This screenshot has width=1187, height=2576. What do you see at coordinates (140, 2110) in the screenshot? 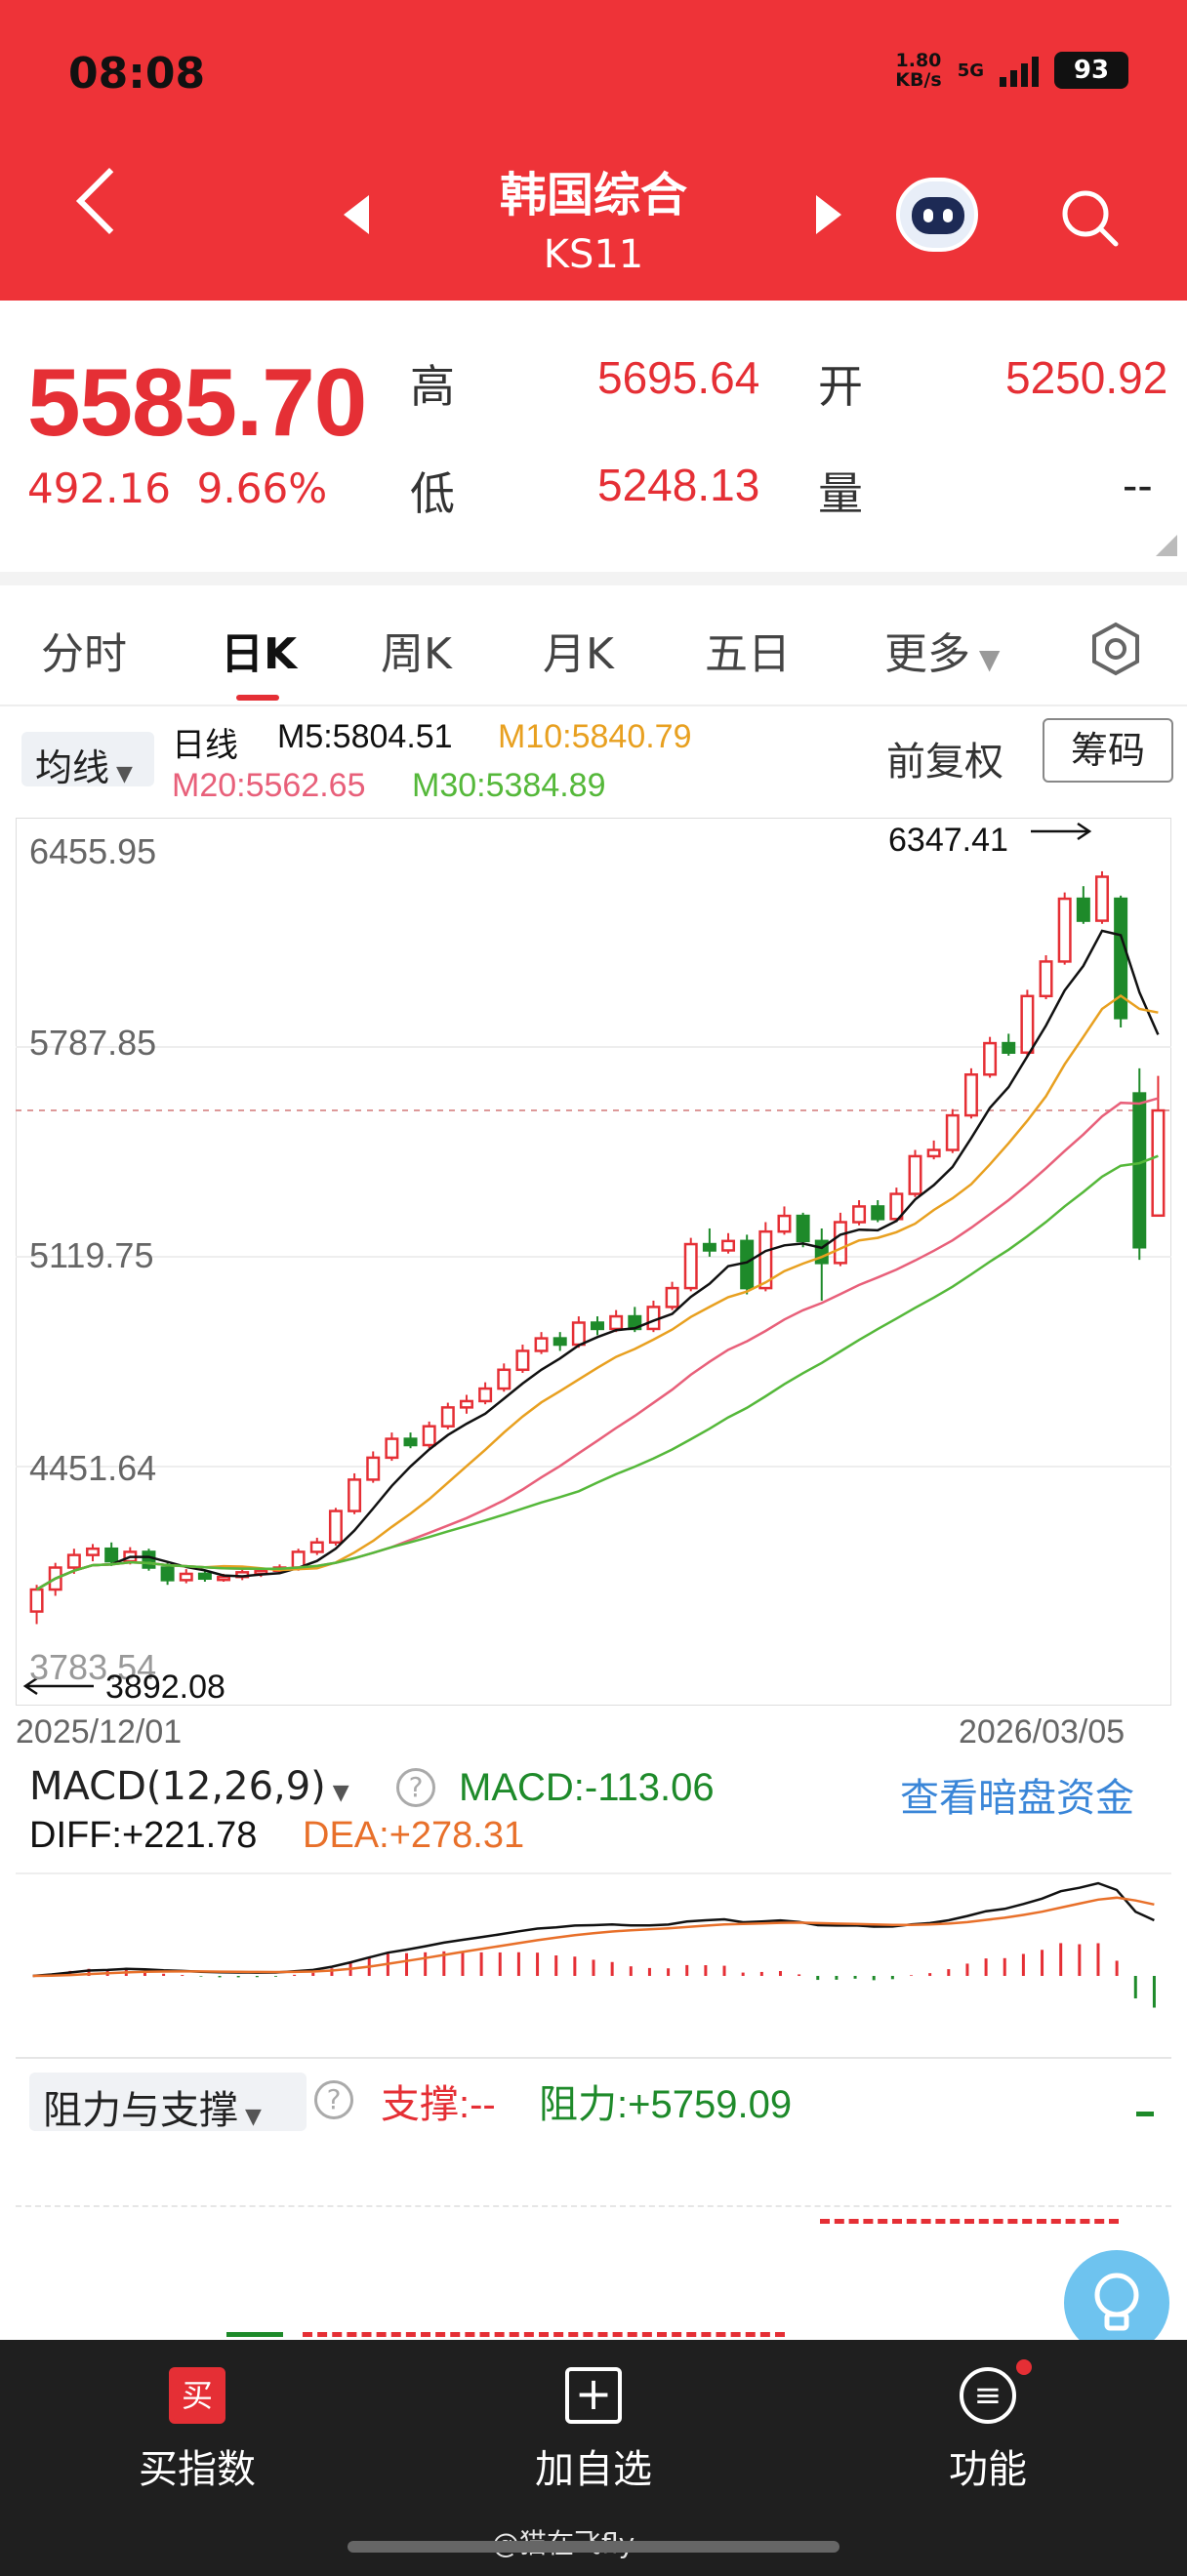
I see `support-selector-label: 阻力与支撑` at bounding box center [140, 2110].